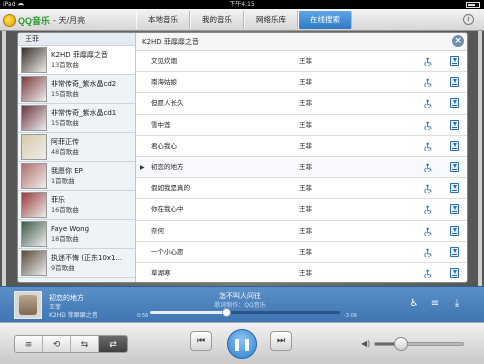  What do you see at coordinates (351, 316) in the screenshot?
I see `time-remaining: -3:06` at bounding box center [351, 316].